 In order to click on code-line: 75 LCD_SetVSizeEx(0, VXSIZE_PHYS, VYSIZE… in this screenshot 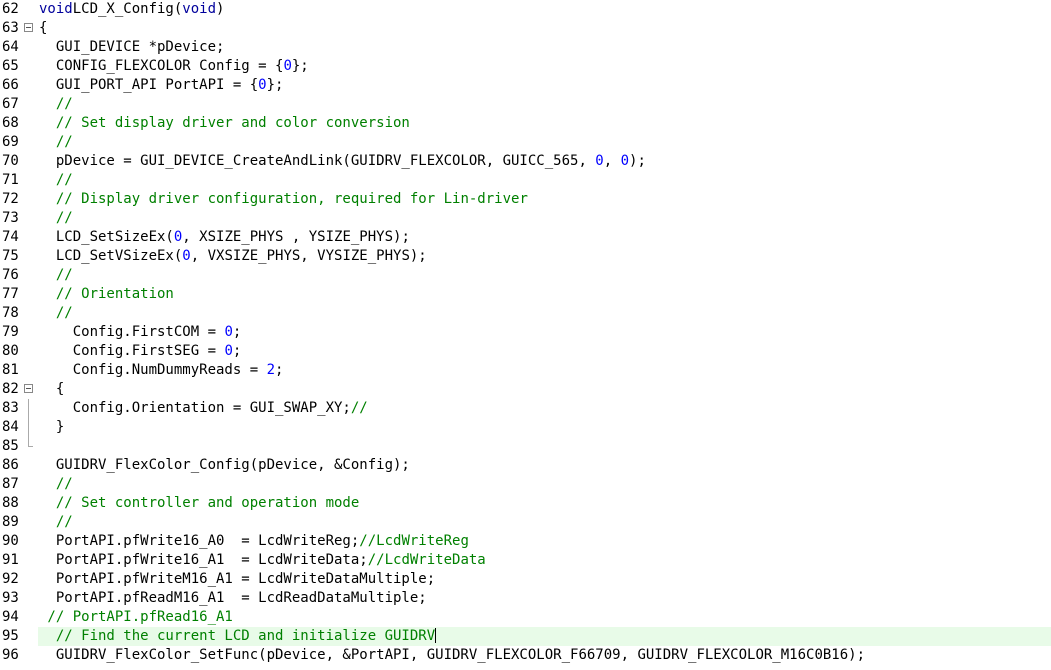, I will do `click(525, 256)`.